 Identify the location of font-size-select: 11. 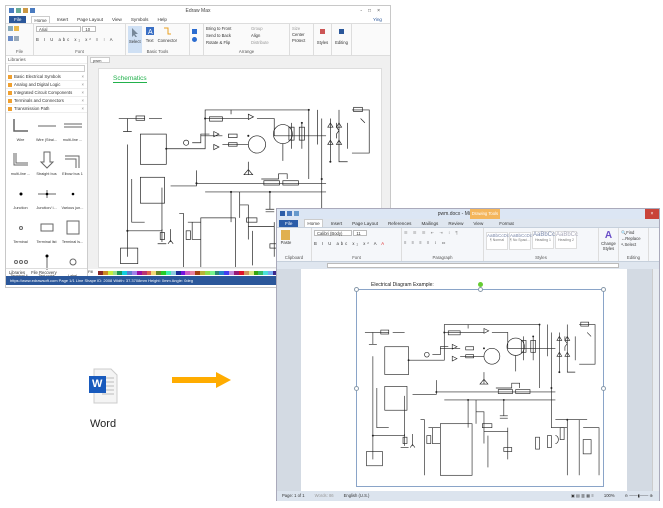
(360, 233).